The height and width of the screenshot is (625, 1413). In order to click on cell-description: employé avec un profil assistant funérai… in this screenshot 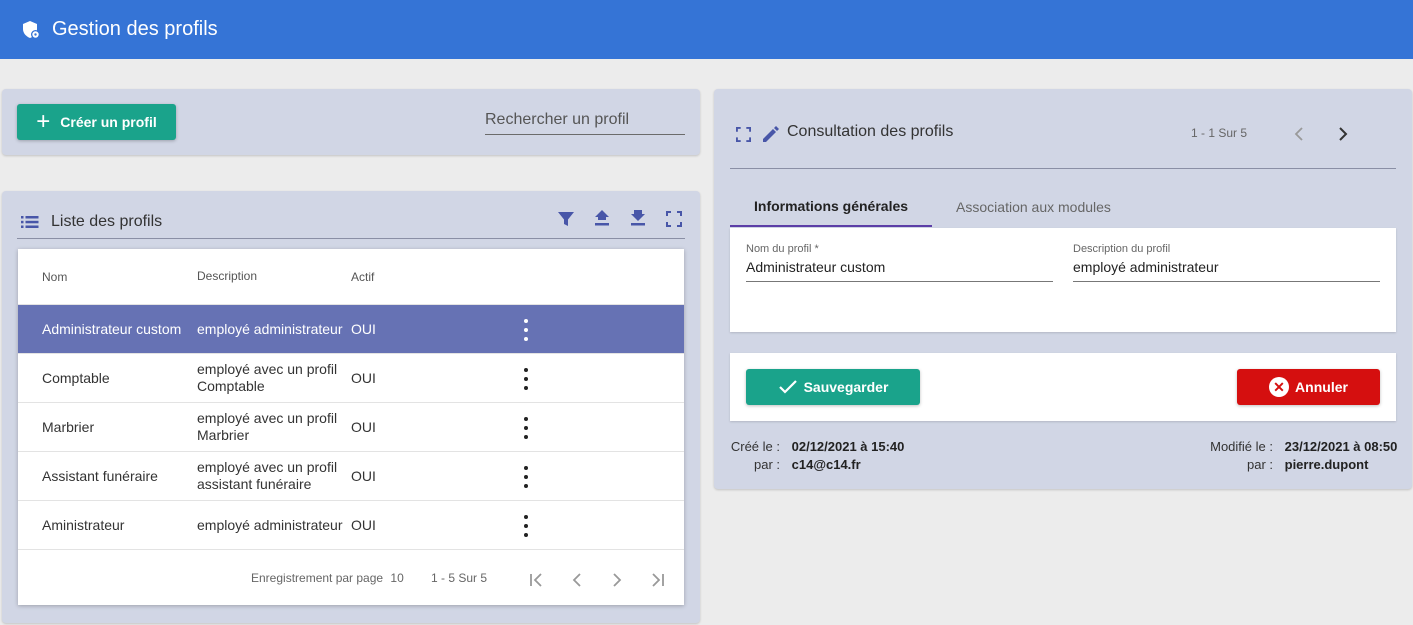, I will do `click(267, 475)`.